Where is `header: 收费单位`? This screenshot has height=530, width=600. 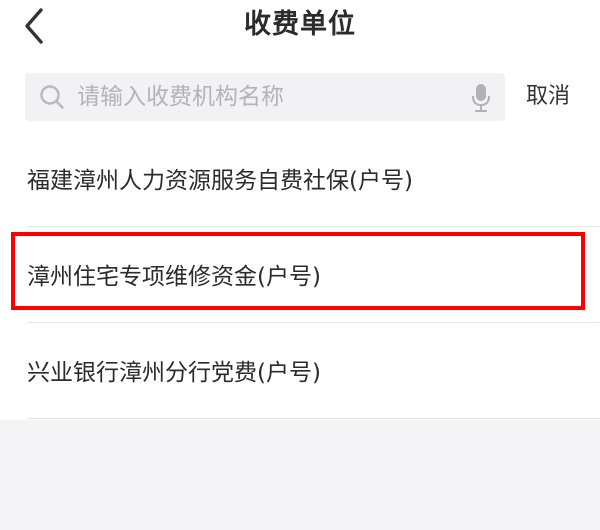 header: 收费单位 is located at coordinates (300, 28).